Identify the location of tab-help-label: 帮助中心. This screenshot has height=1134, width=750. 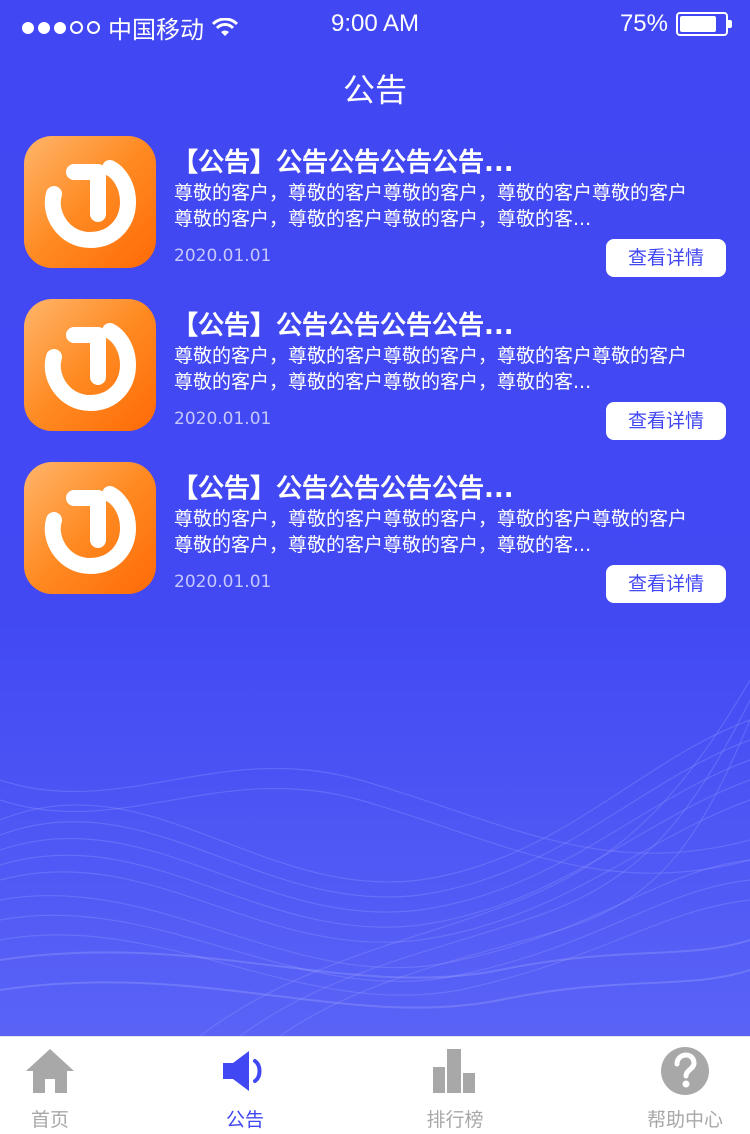
(684, 1120).